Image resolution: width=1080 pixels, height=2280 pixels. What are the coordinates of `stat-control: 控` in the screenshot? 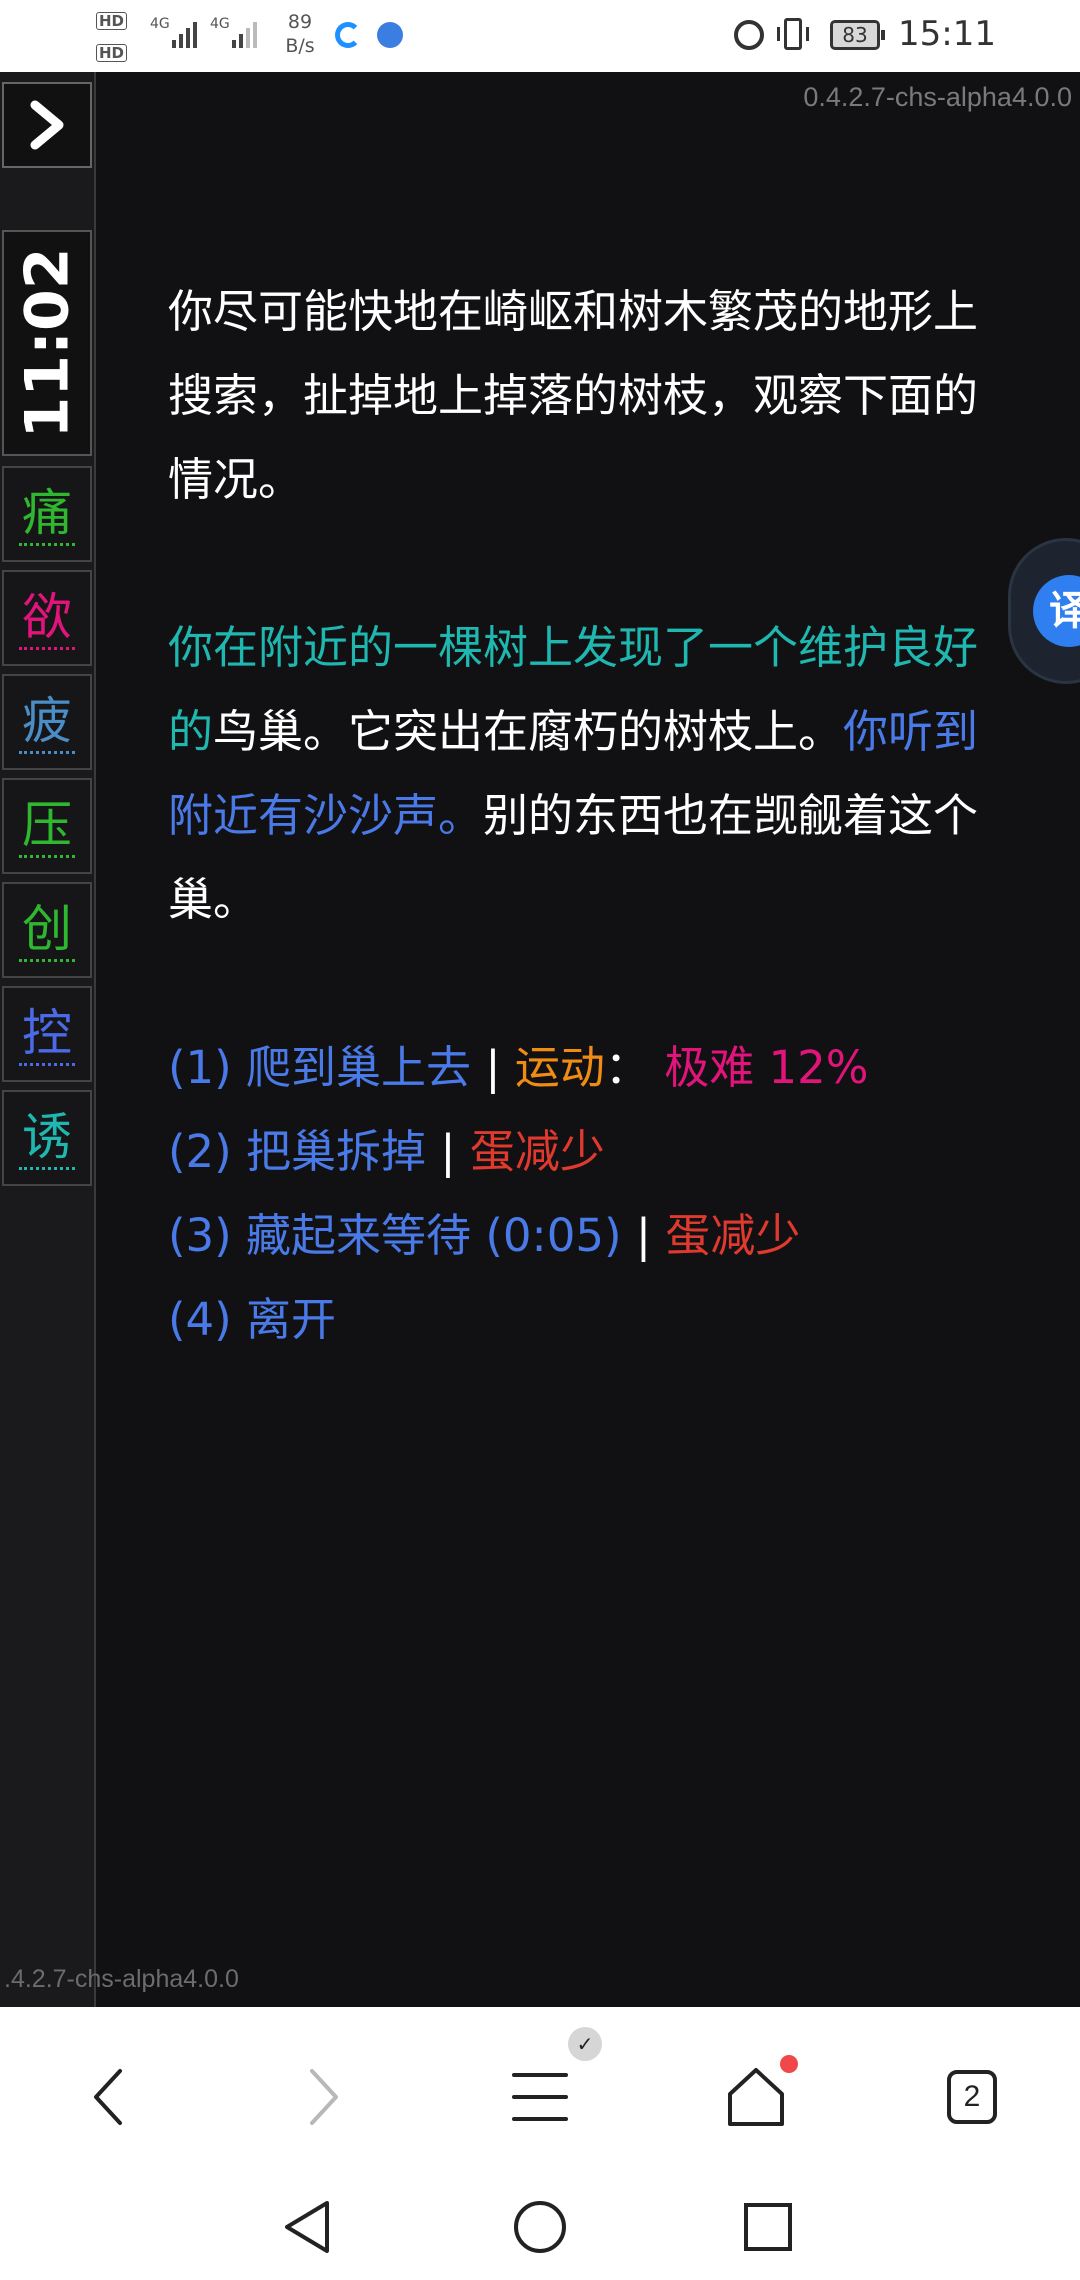 It's located at (47, 1034).